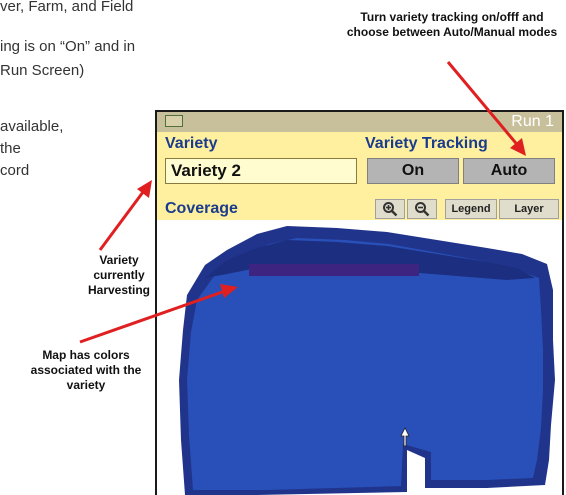 This screenshot has height=495, width=566. Describe the element at coordinates (158, 314) in the screenshot. I see `arrow-map` at that location.